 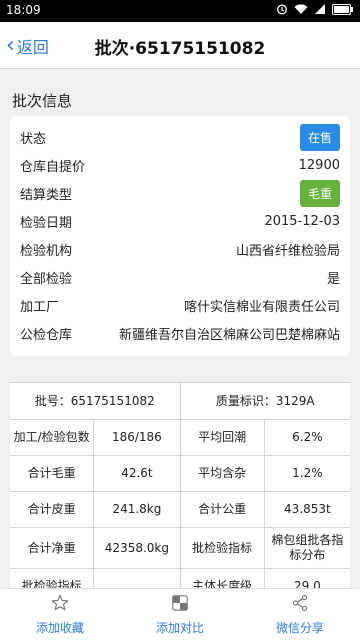 What do you see at coordinates (46, 251) in the screenshot?
I see `info-label: 检验机构` at bounding box center [46, 251].